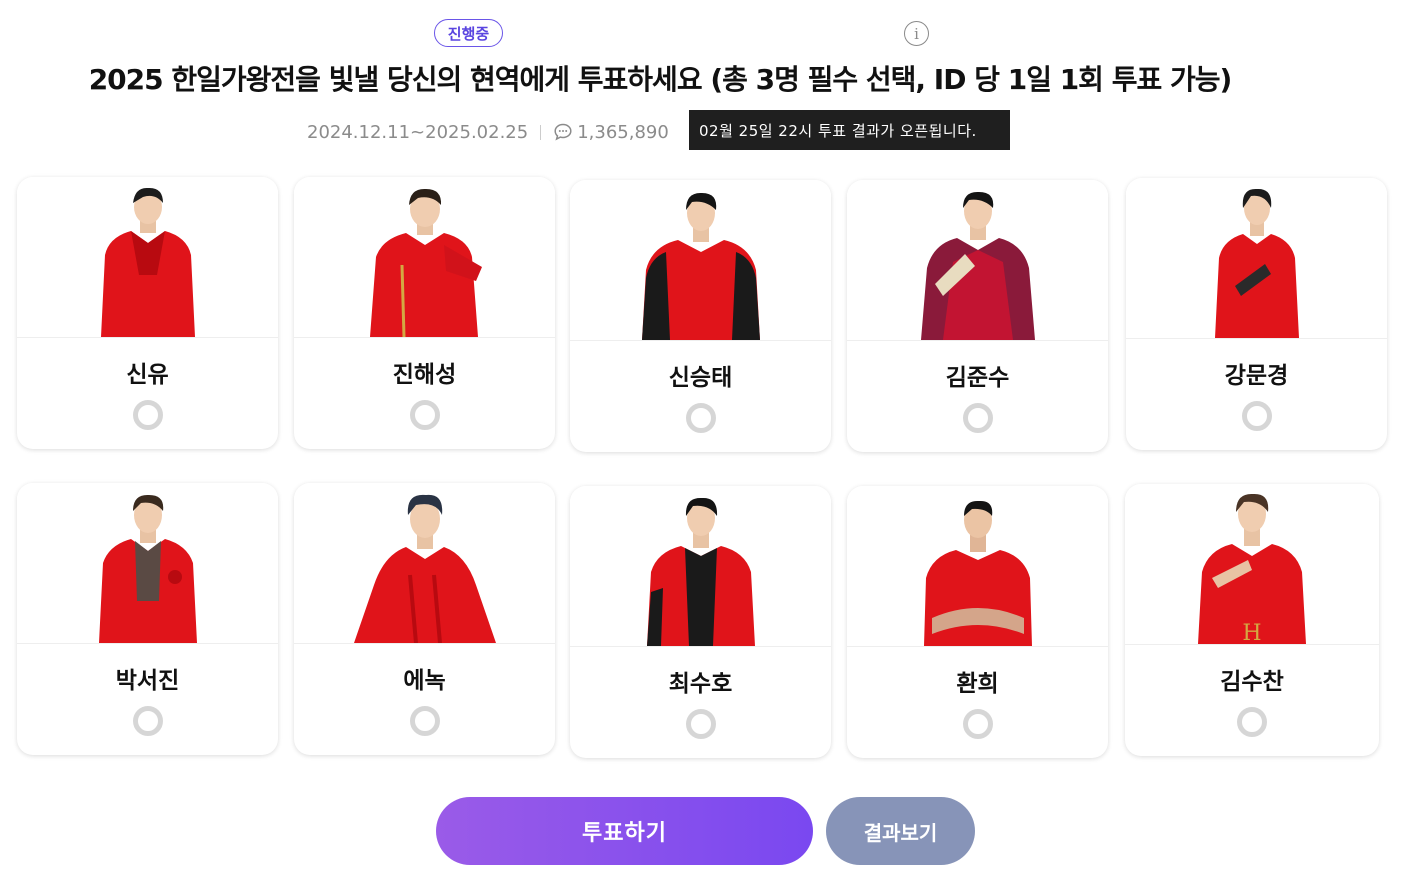  I want to click on candidate-name: 박서진, so click(147, 681).